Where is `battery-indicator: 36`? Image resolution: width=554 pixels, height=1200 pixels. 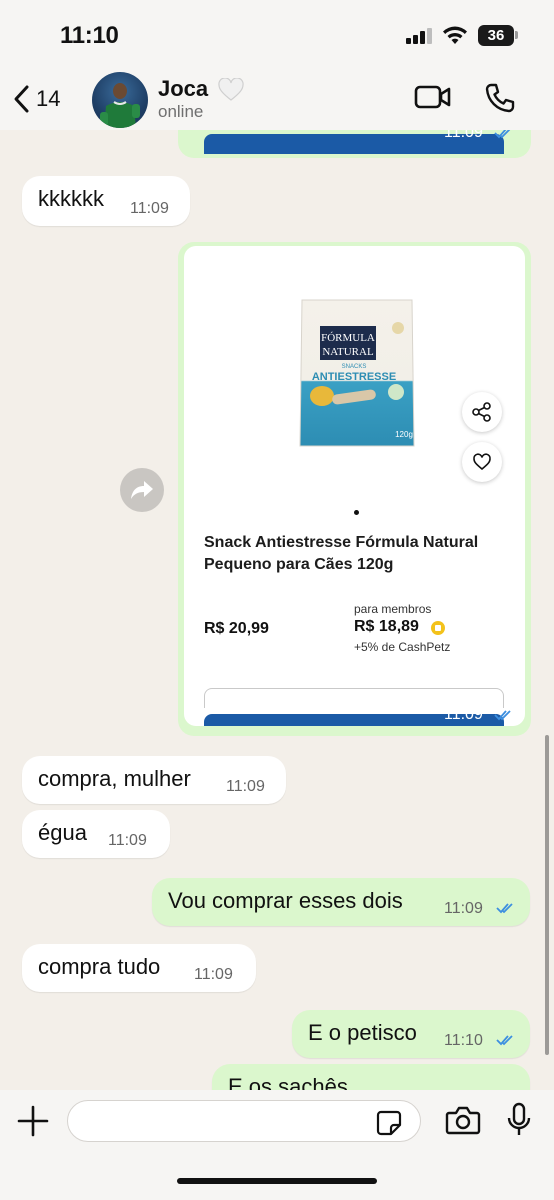
battery-indicator: 36 is located at coordinates (496, 35).